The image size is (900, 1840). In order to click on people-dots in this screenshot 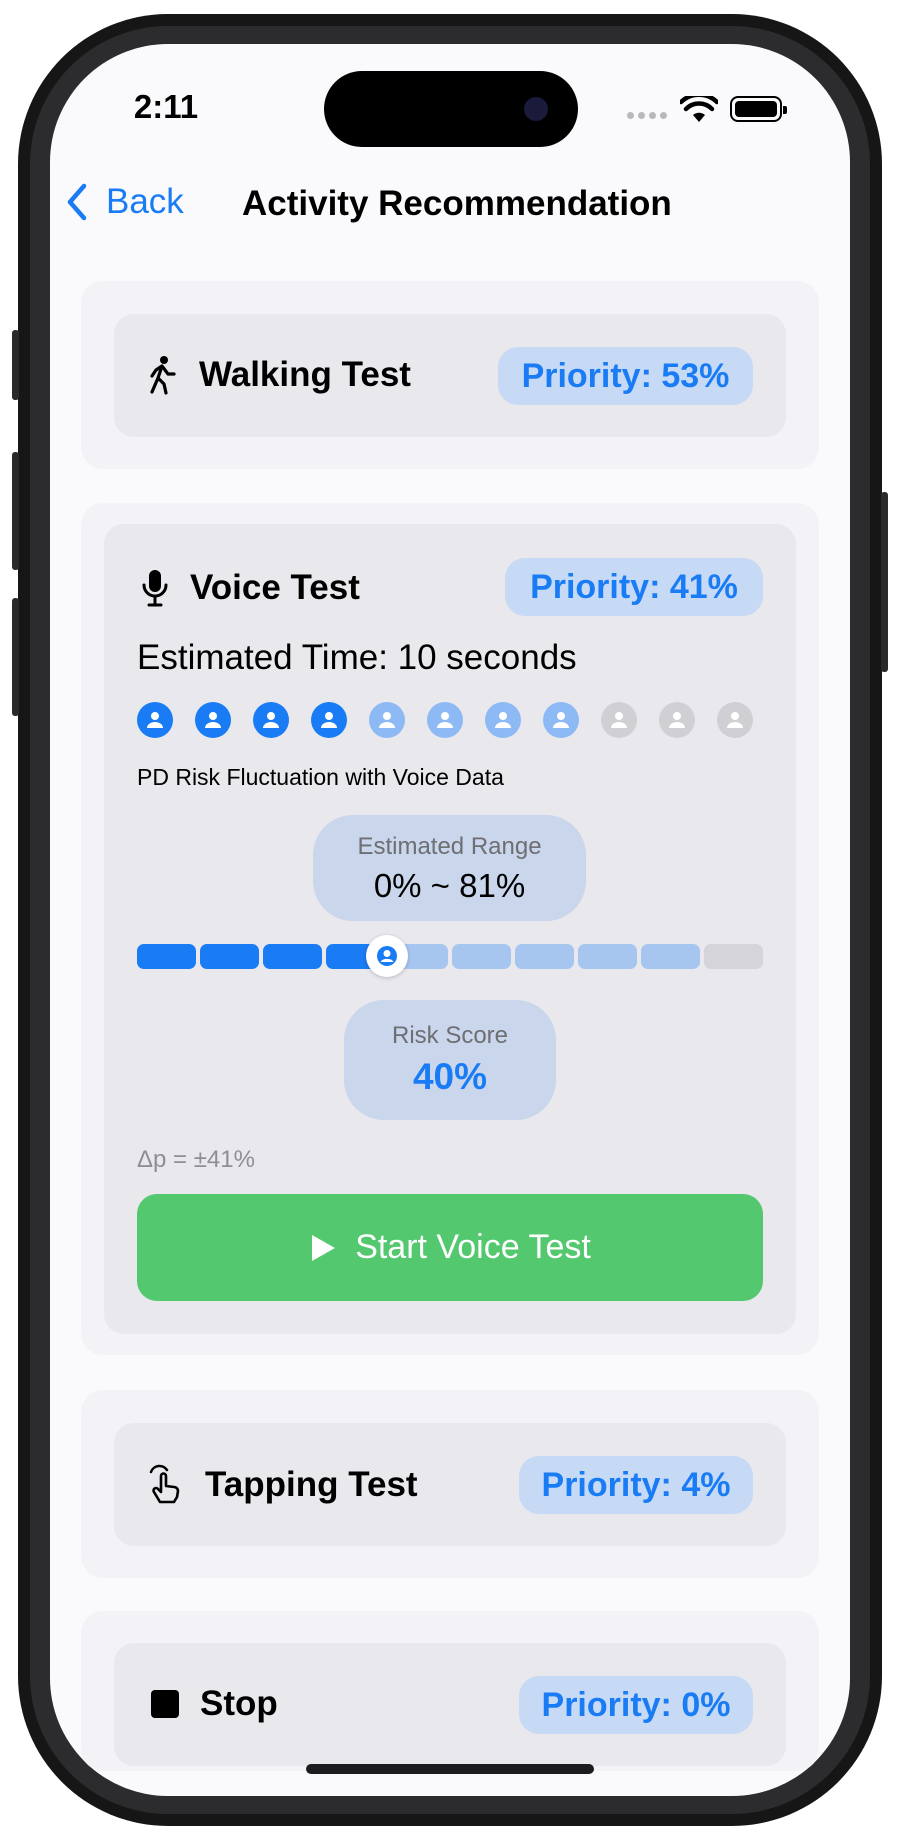, I will do `click(445, 720)`.